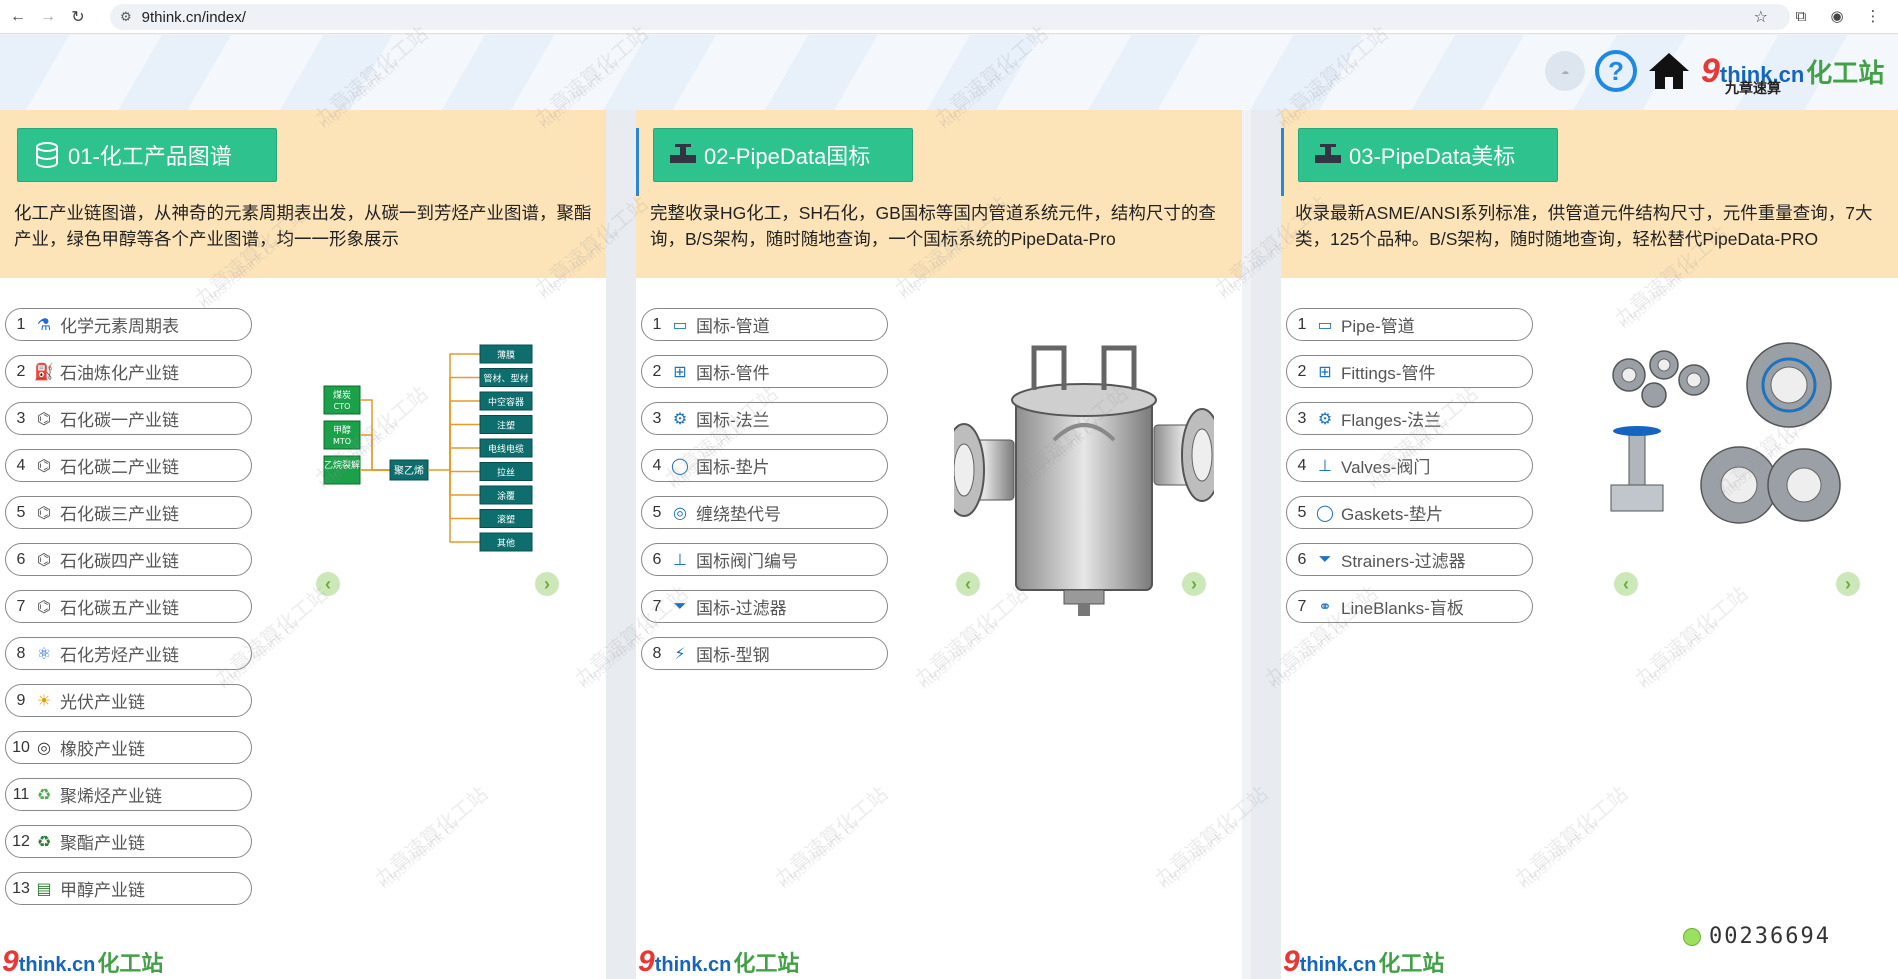 Image resolution: width=1898 pixels, height=979 pixels. I want to click on recycle-icon: ♻, so click(44, 842).